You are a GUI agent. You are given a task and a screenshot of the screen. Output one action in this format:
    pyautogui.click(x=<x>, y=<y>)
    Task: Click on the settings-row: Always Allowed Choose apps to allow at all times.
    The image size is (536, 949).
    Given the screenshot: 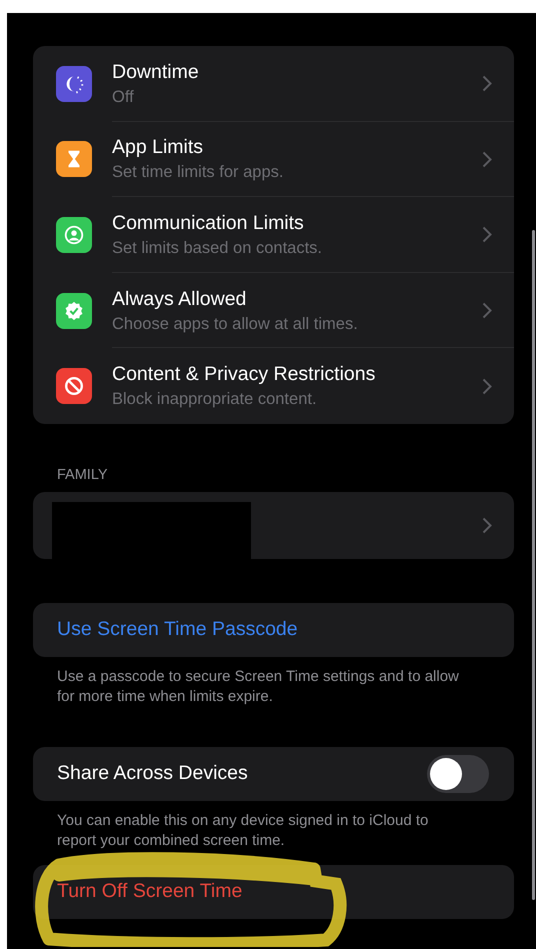 What is the action you would take?
    pyautogui.click(x=273, y=310)
    